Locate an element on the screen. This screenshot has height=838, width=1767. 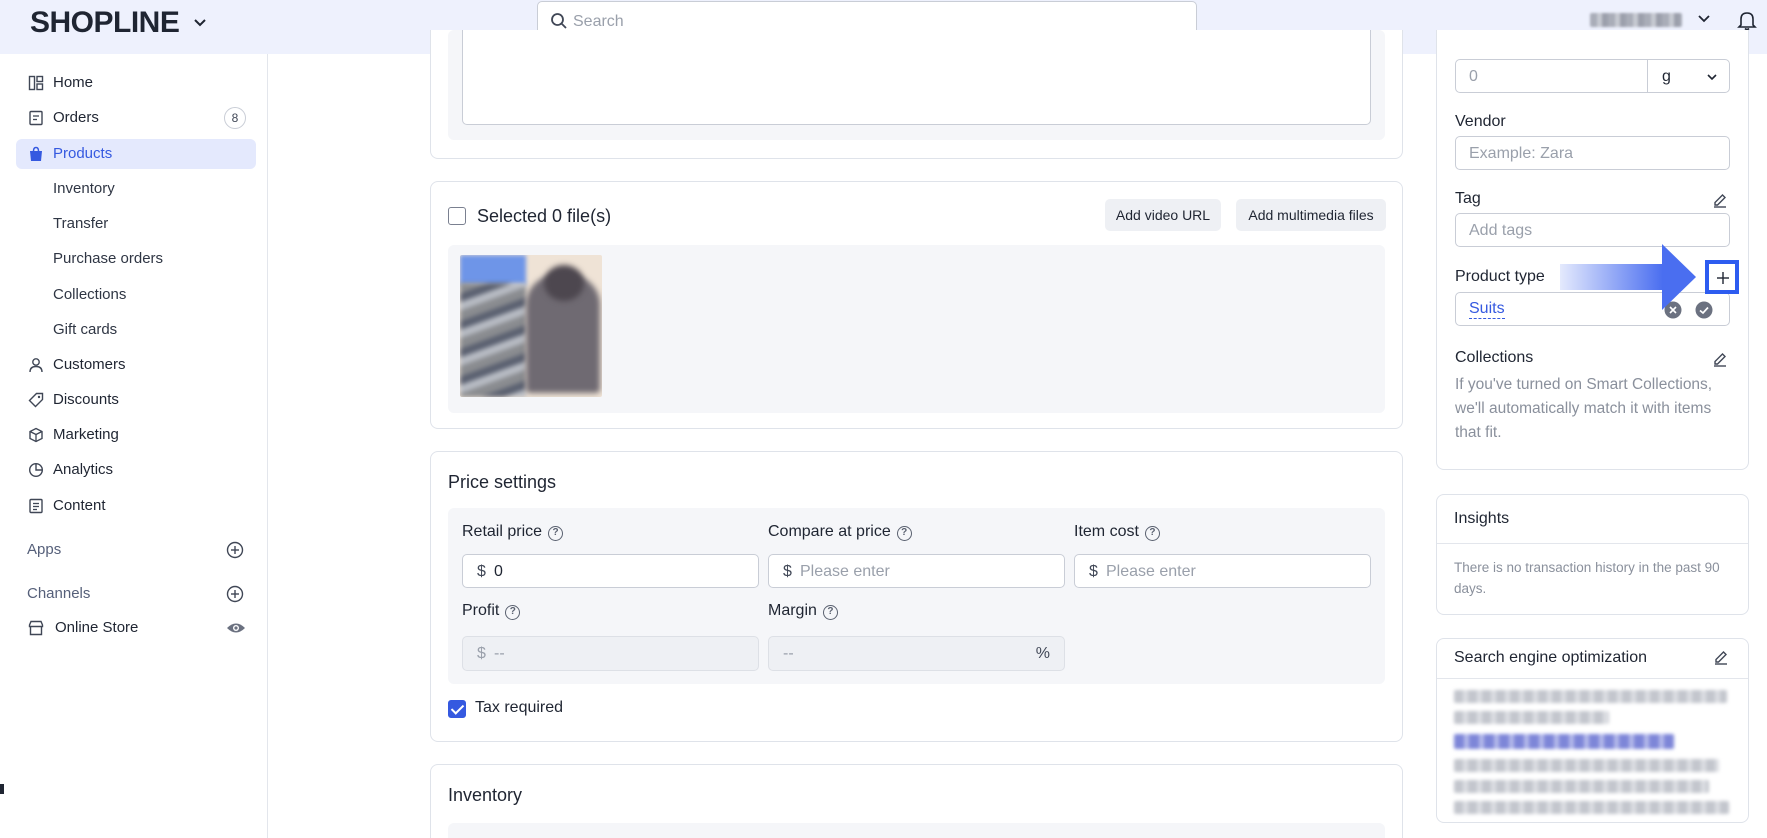
weight-unit-value: g is located at coordinates (1666, 76).